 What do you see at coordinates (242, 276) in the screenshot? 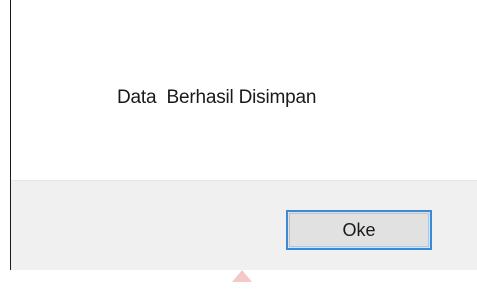
I see `watermark-logo-fragment` at bounding box center [242, 276].